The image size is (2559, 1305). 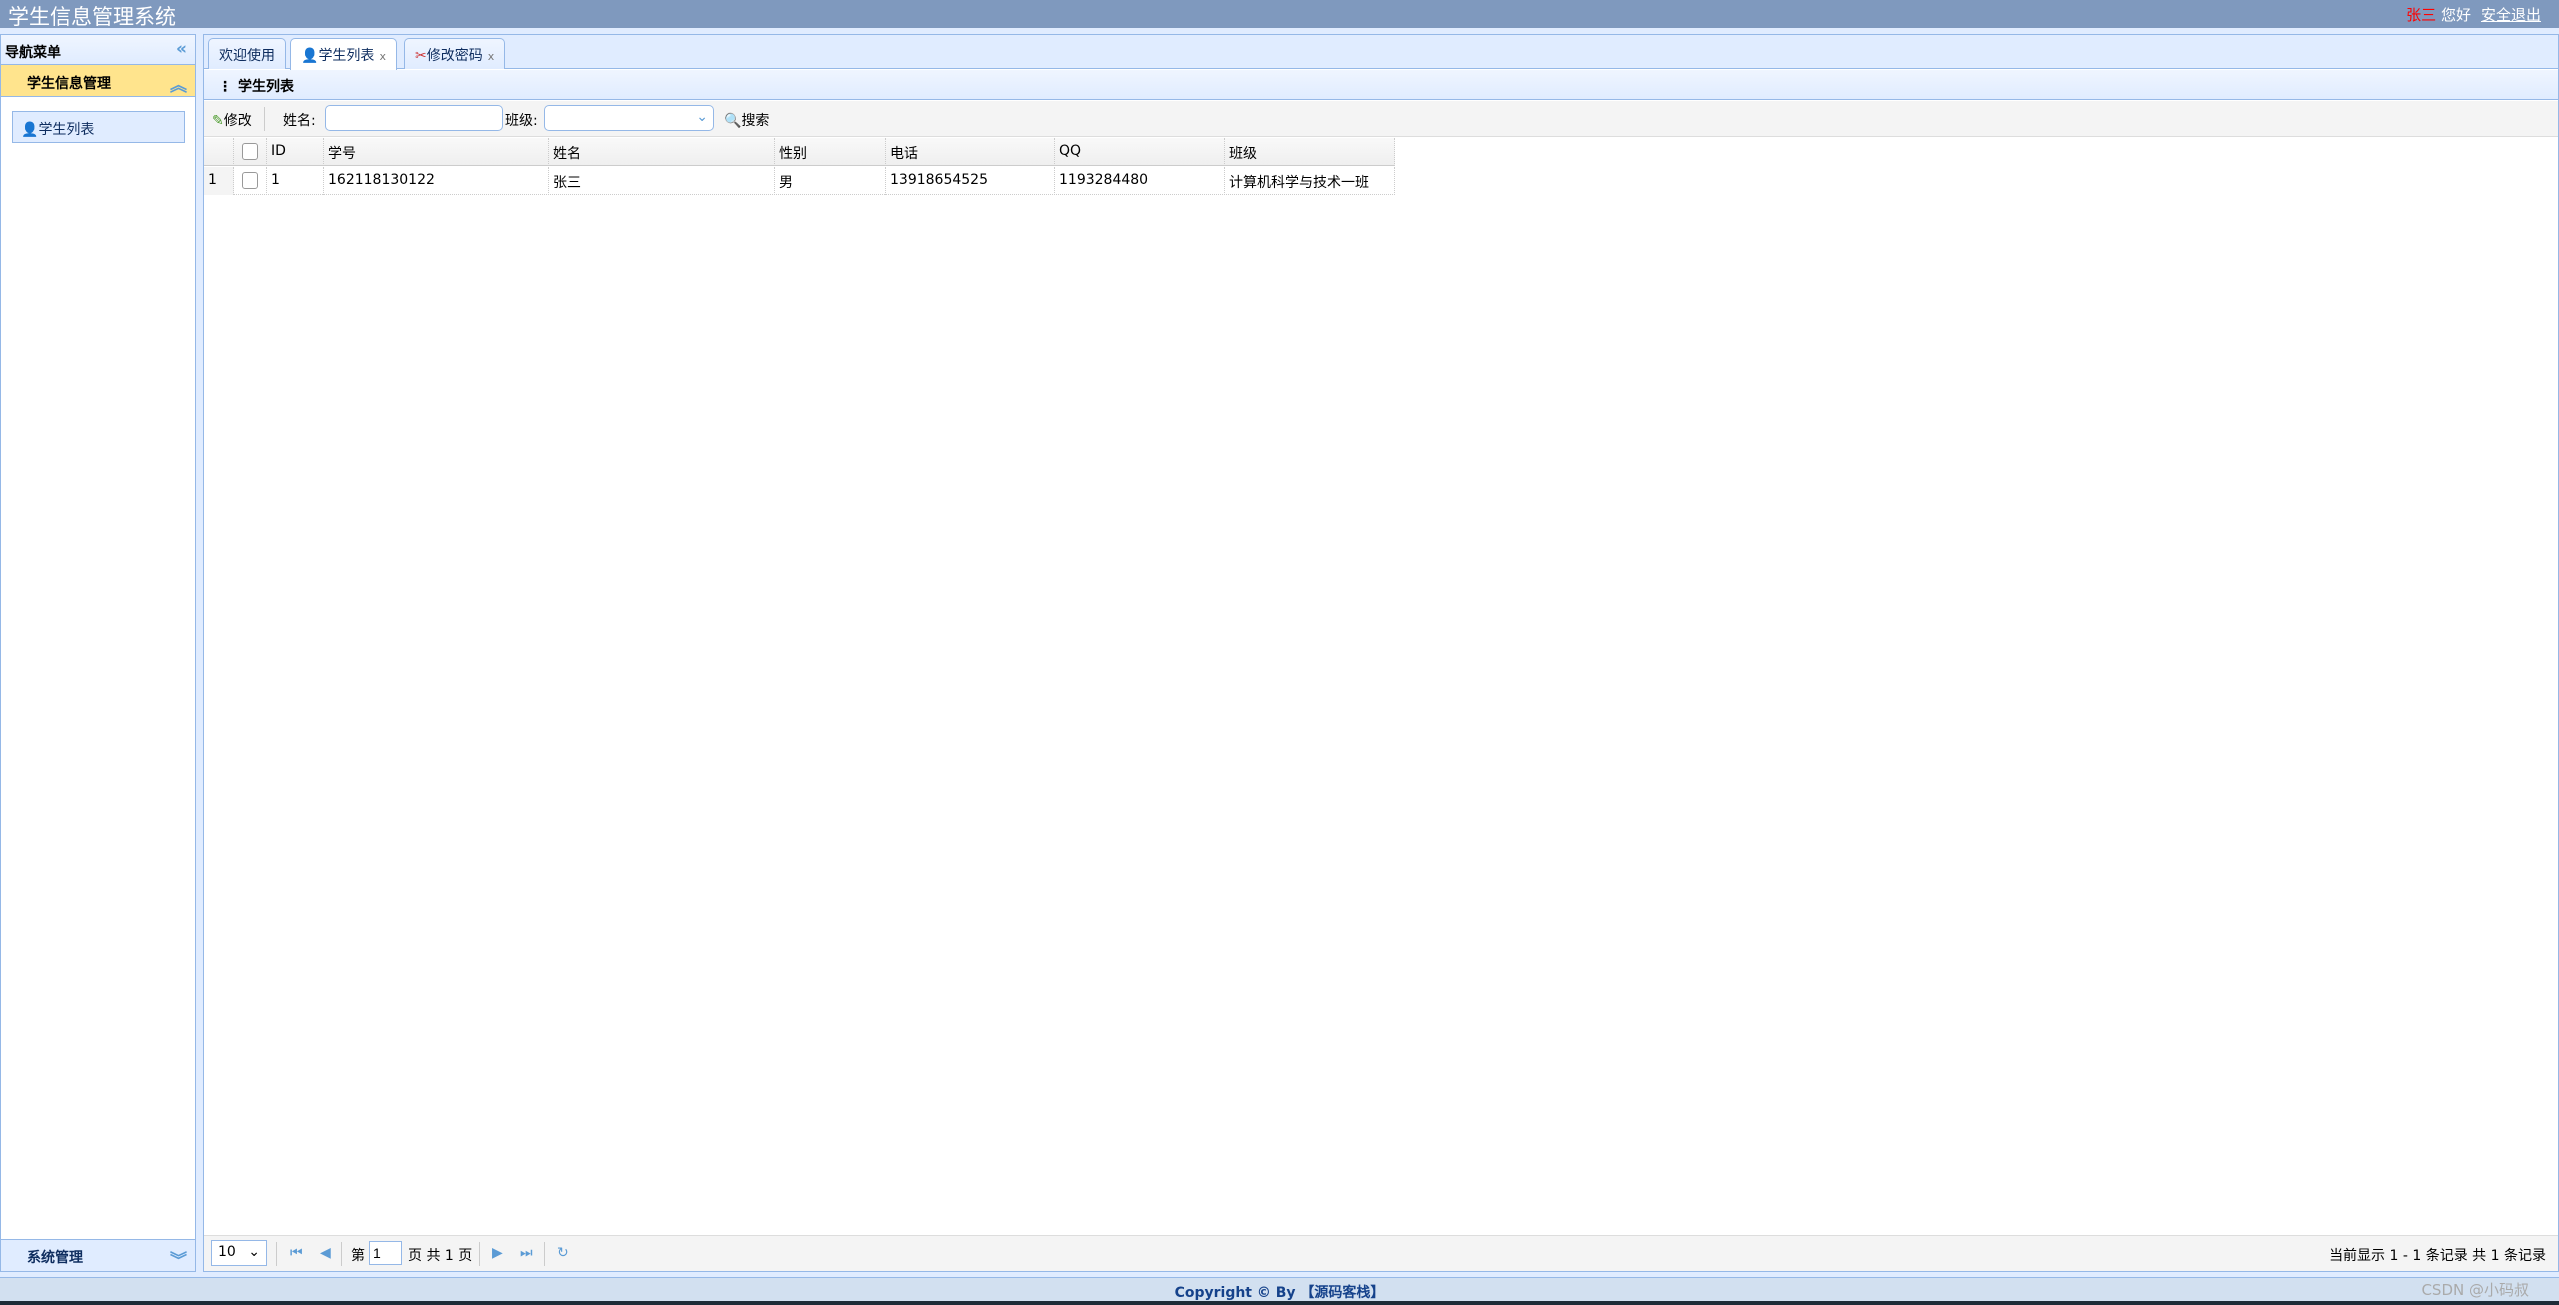 What do you see at coordinates (1381, 52) in the screenshot?
I see `tab-bar: 欢迎使用 👤学生列表 x ✂修改密码 x` at bounding box center [1381, 52].